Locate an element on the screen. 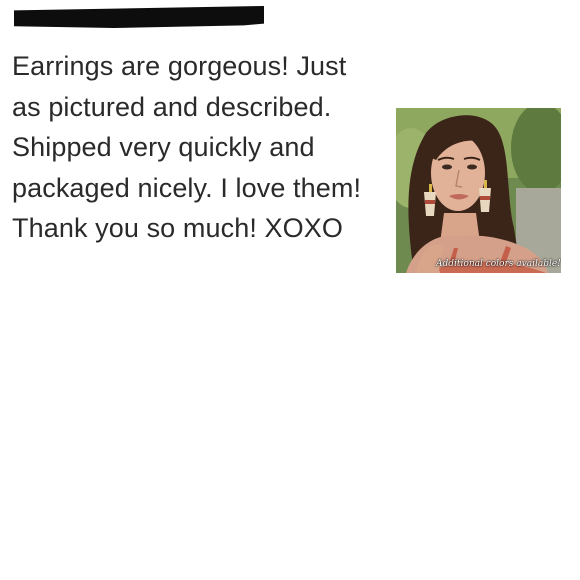 This screenshot has height=580, width=580. photo-caption: Additional colors available! is located at coordinates (498, 264).